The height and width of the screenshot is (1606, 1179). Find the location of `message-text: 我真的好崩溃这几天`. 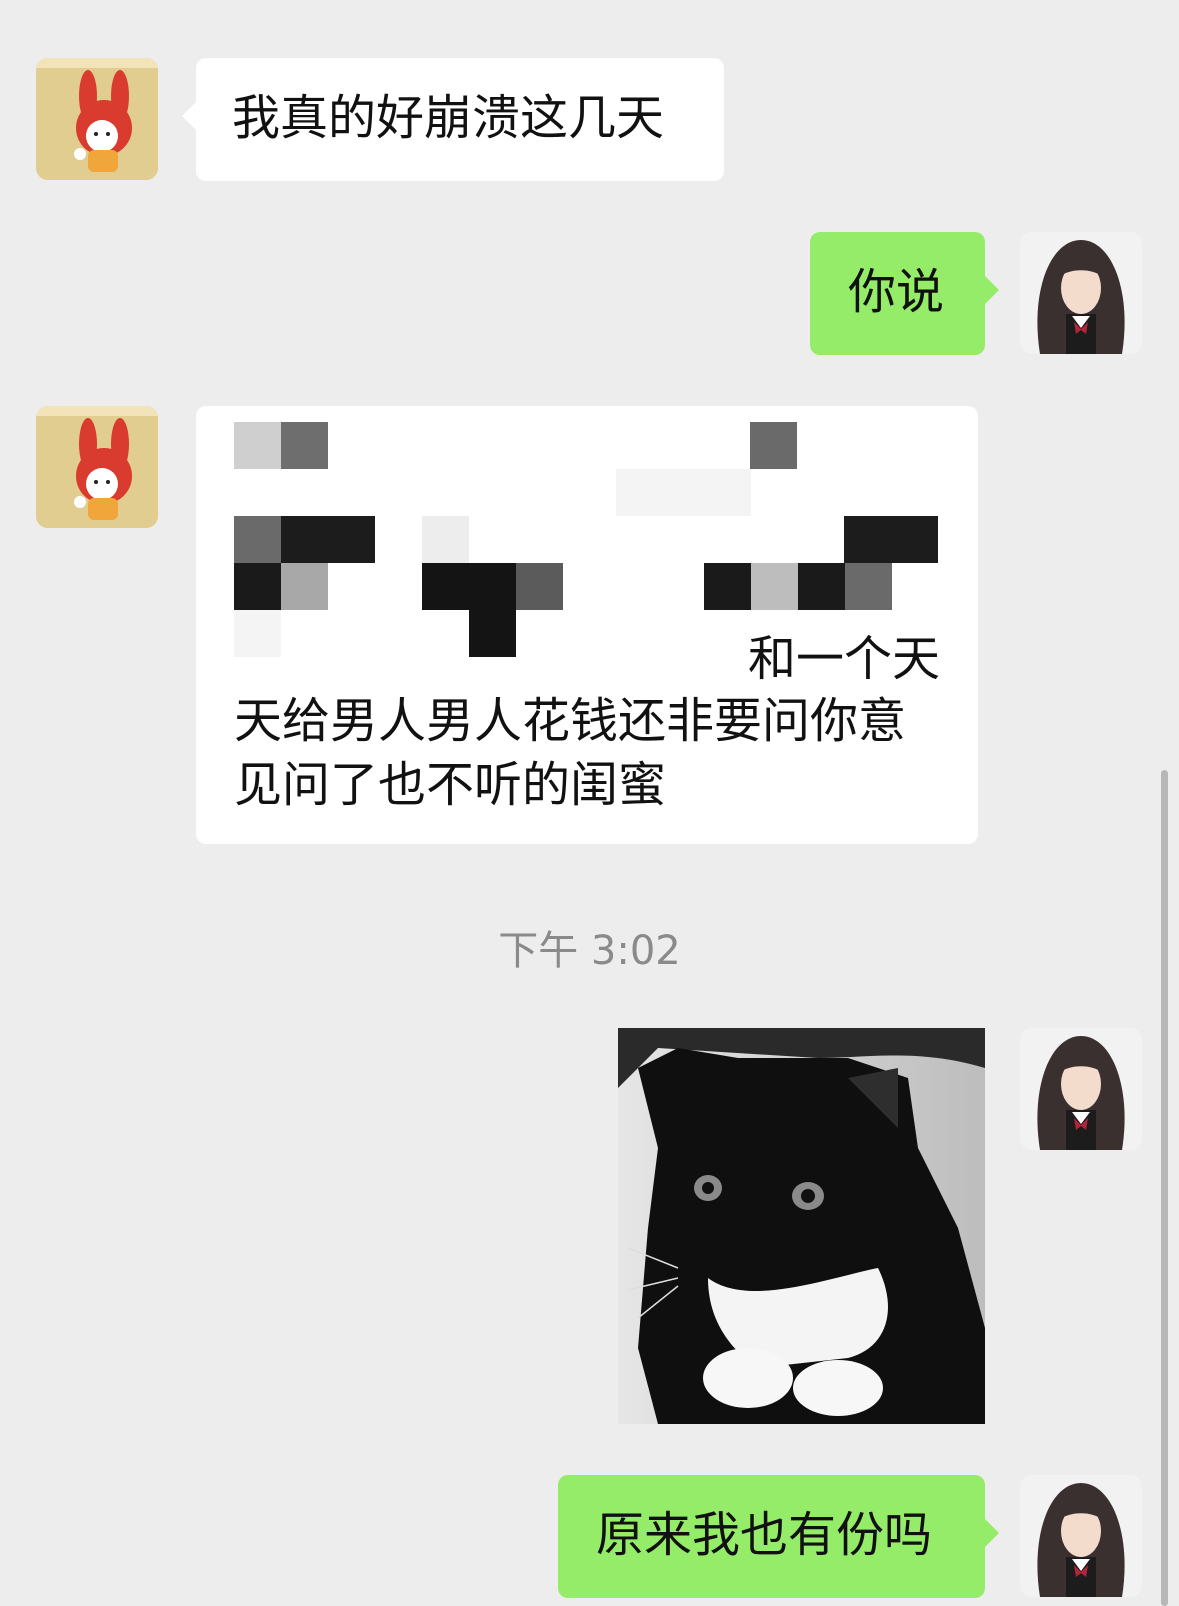

message-text: 我真的好崩溃这几天 is located at coordinates (448, 118).